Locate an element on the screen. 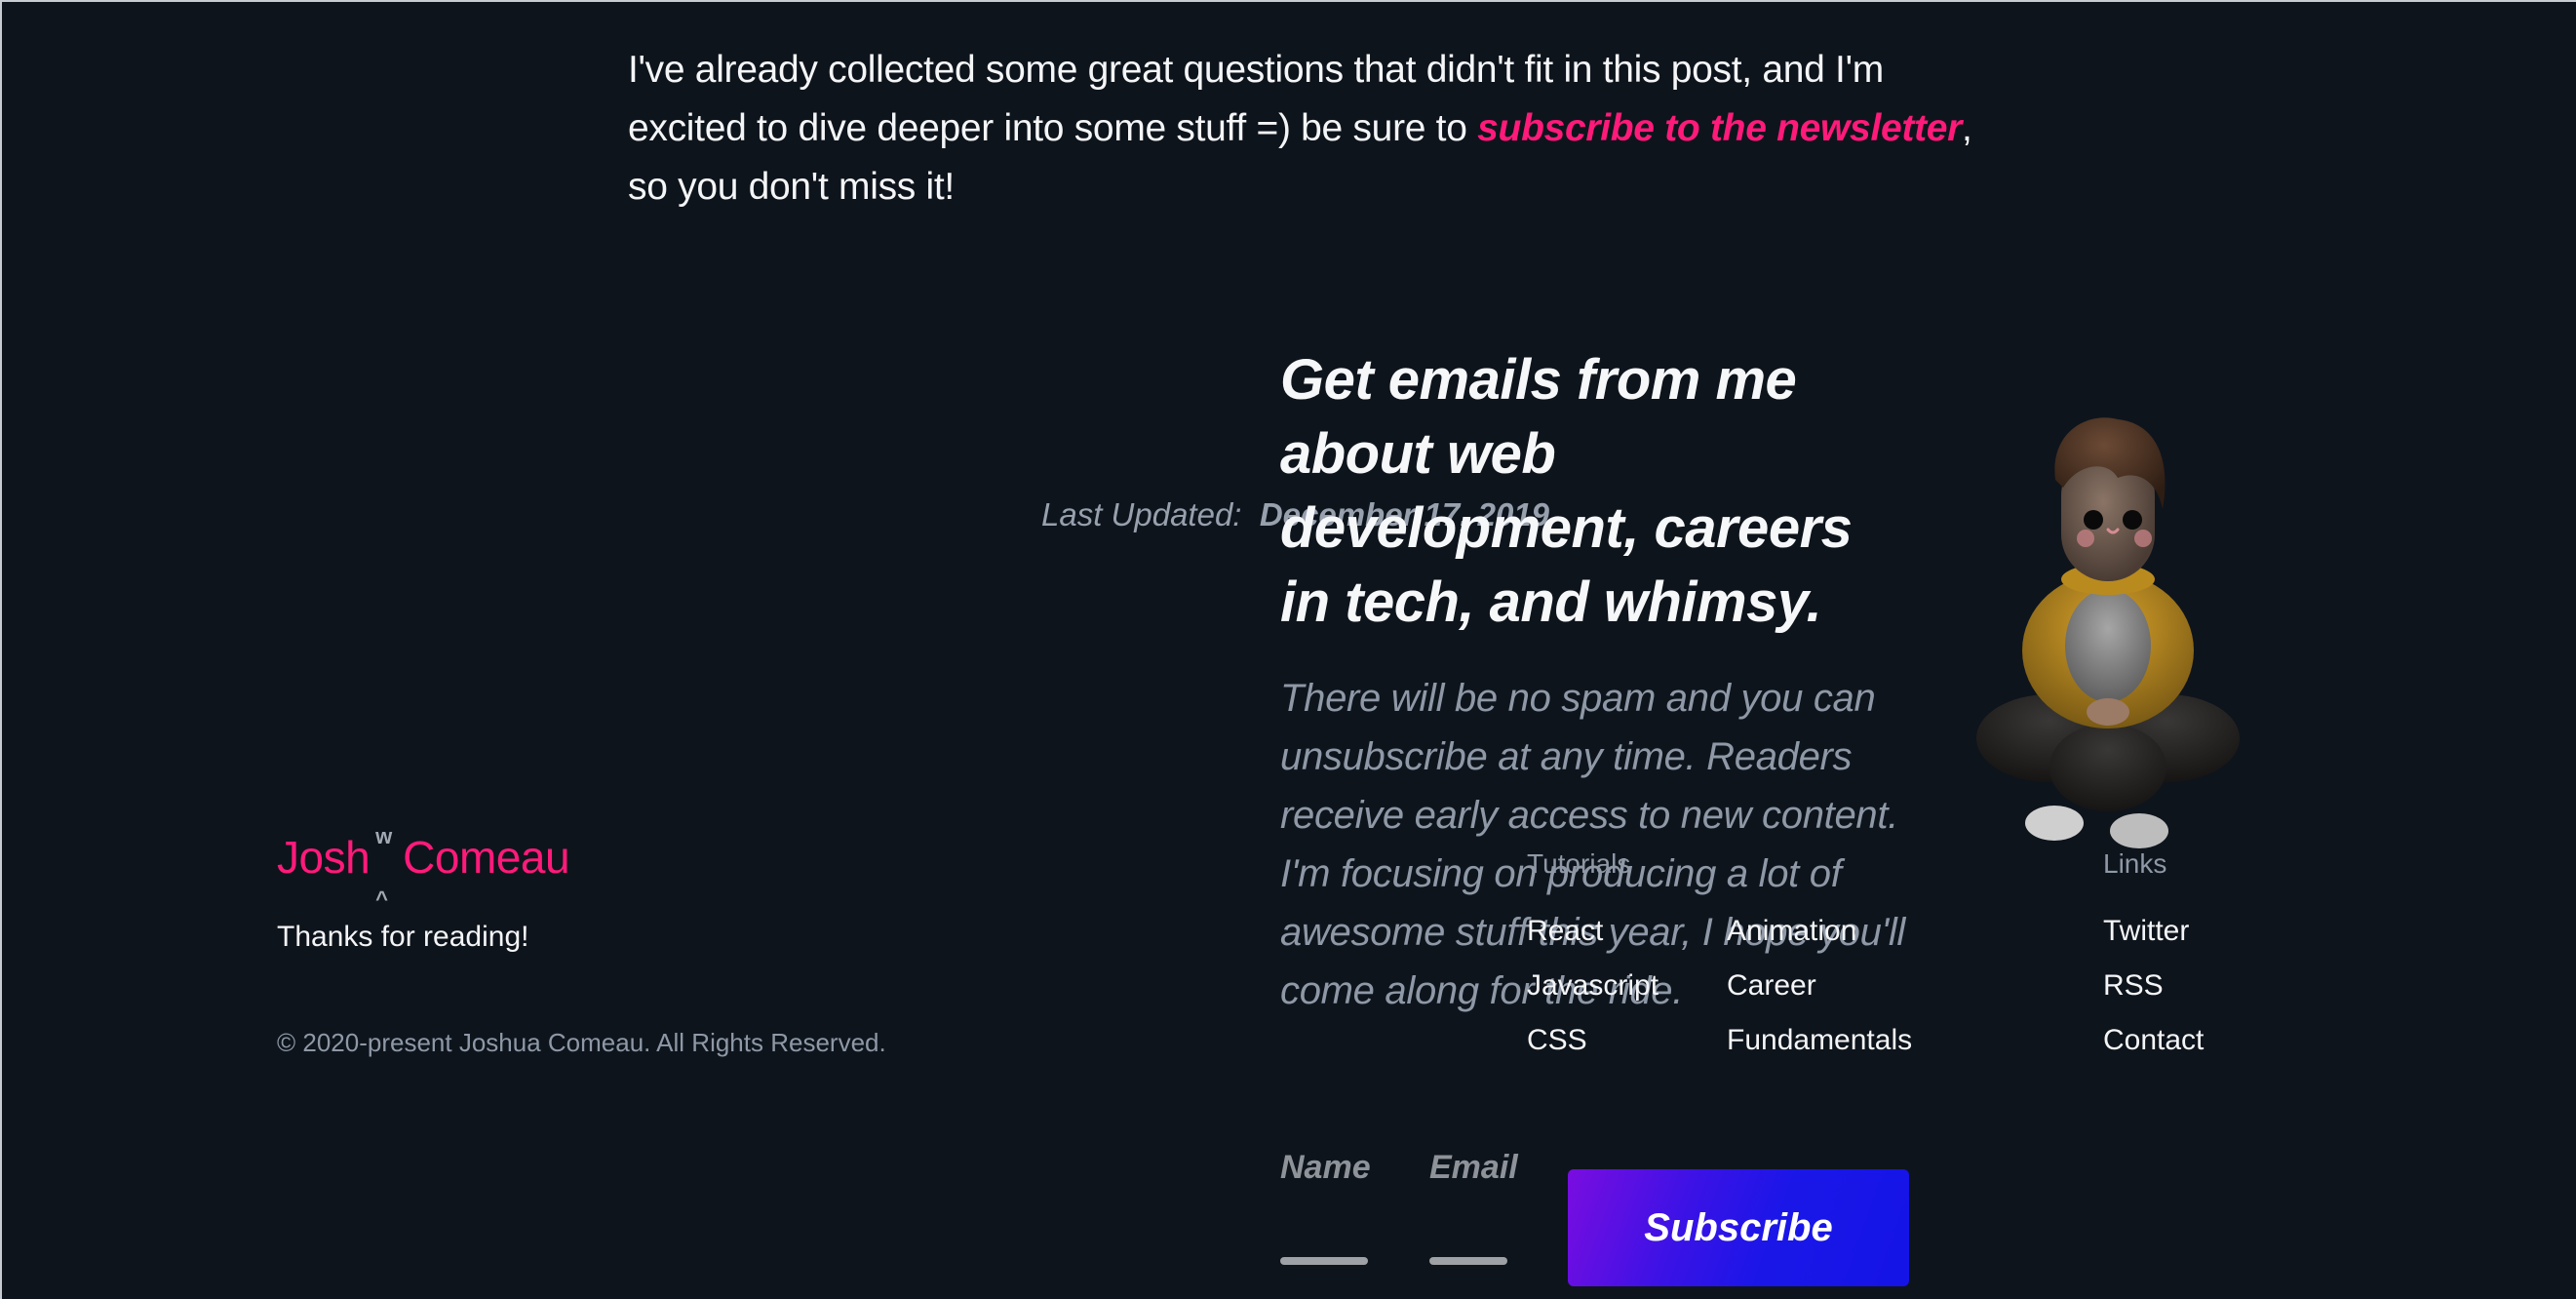 Image resolution: width=2576 pixels, height=1299 pixels. email-label: Email is located at coordinates (1473, 1167).